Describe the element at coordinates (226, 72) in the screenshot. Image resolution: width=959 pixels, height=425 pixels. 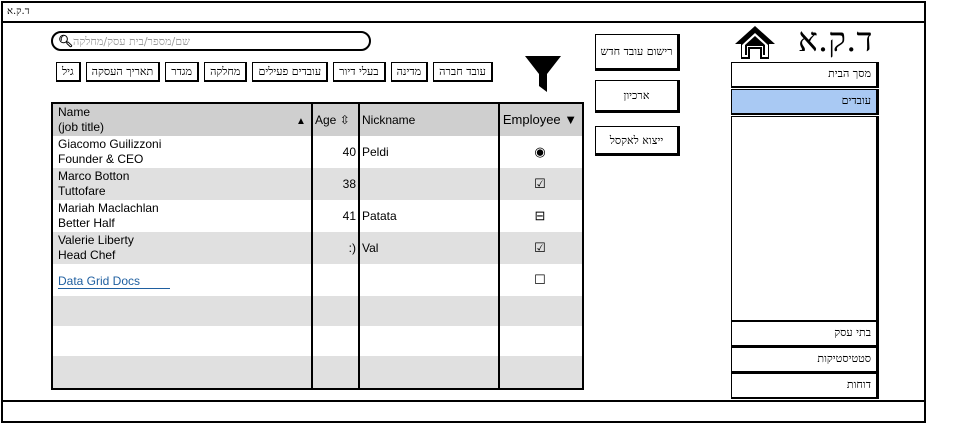
I see `filter-chip-department: מחלקה` at that location.